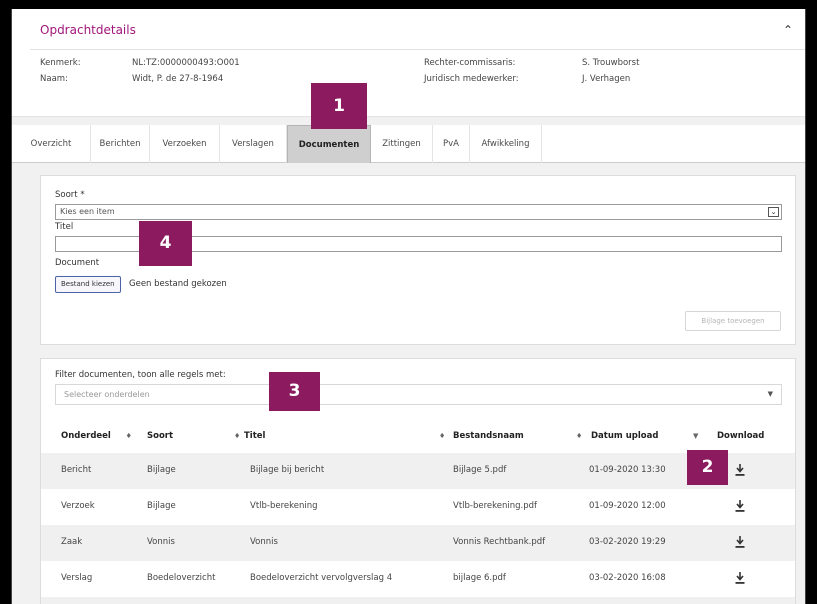 This screenshot has height=604, width=817. Describe the element at coordinates (418, 600) in the screenshot. I see `table-row` at that location.